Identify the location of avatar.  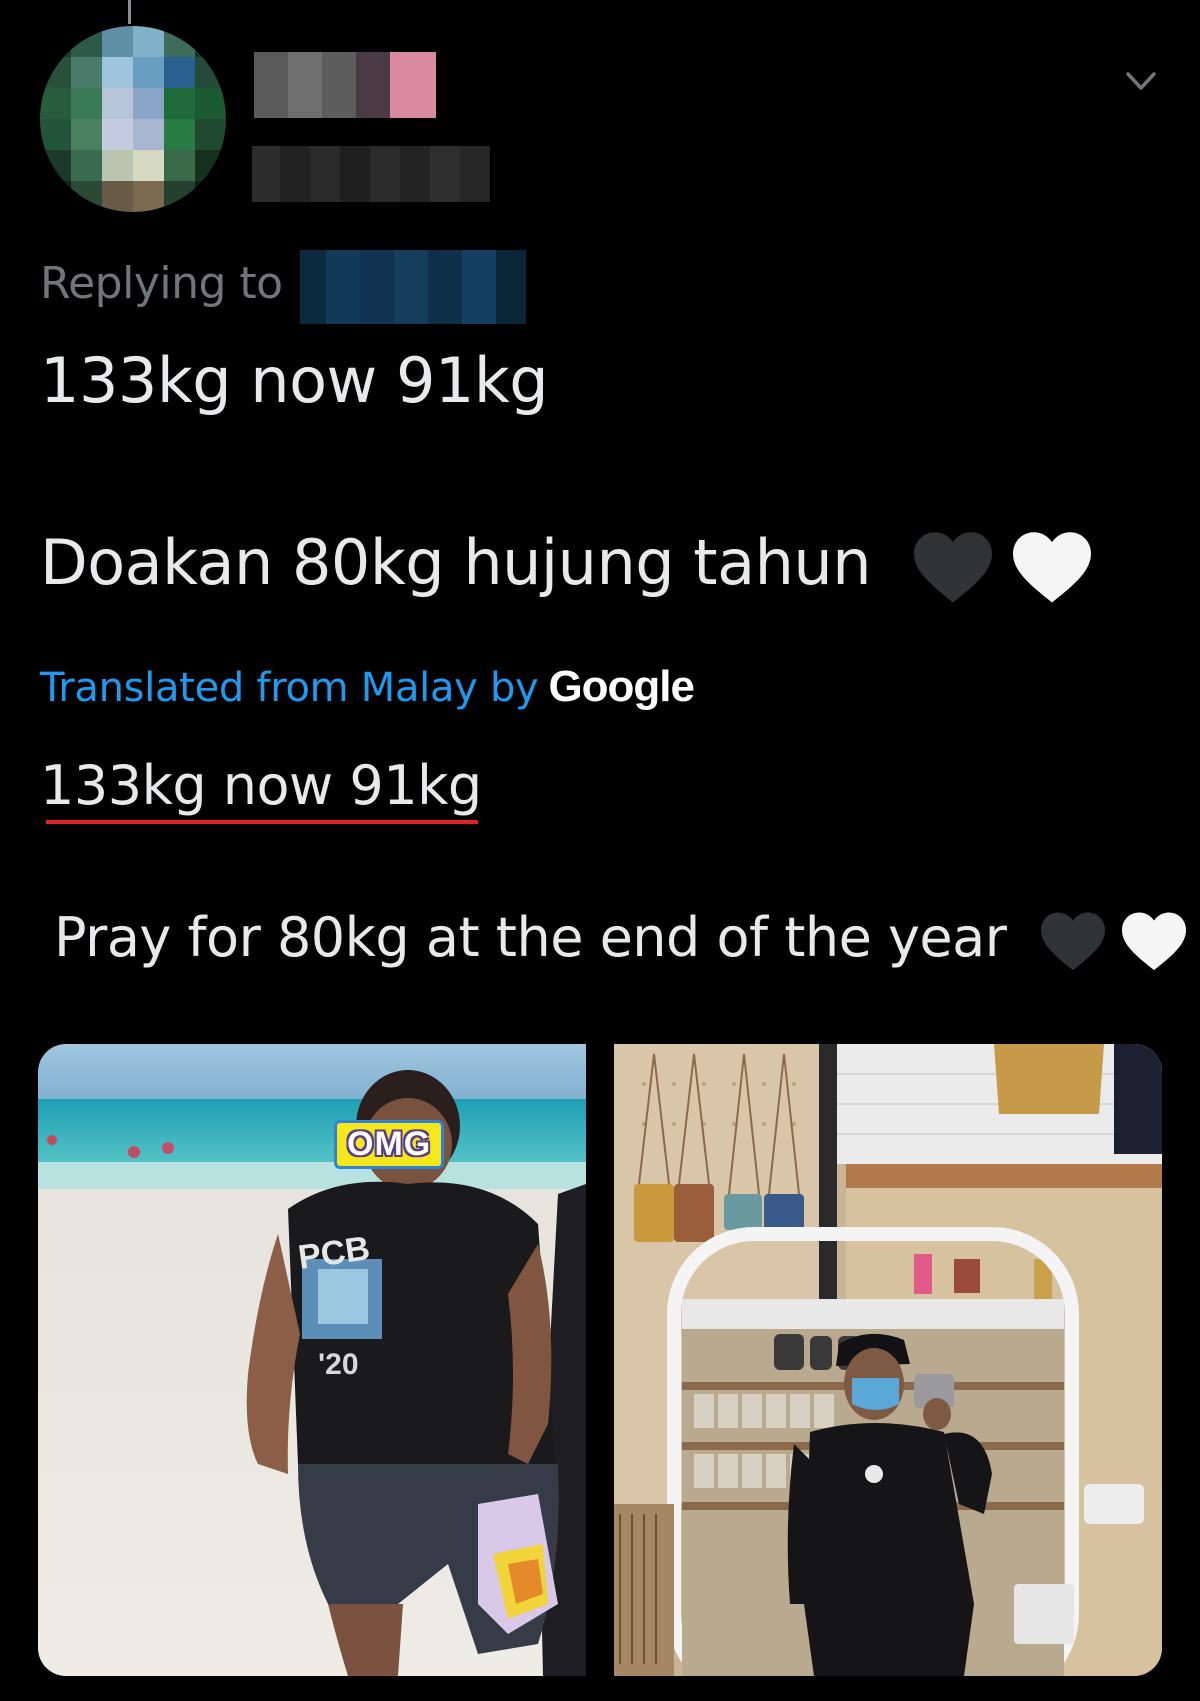
(133, 119).